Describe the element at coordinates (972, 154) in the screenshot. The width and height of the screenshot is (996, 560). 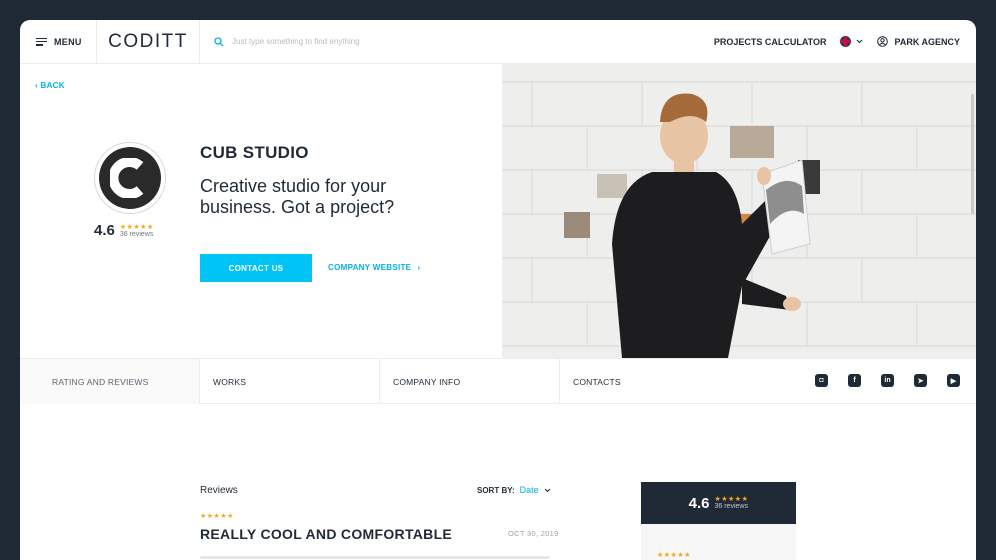
I see `scrollbar` at that location.